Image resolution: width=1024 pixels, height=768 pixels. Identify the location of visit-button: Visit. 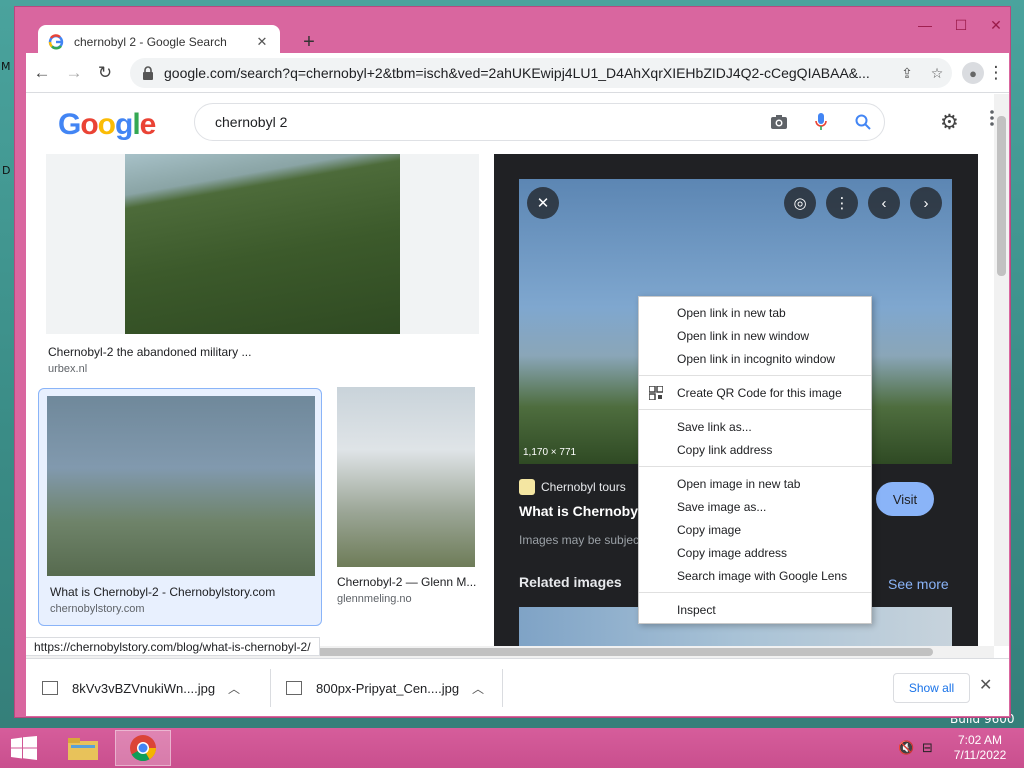
(905, 499).